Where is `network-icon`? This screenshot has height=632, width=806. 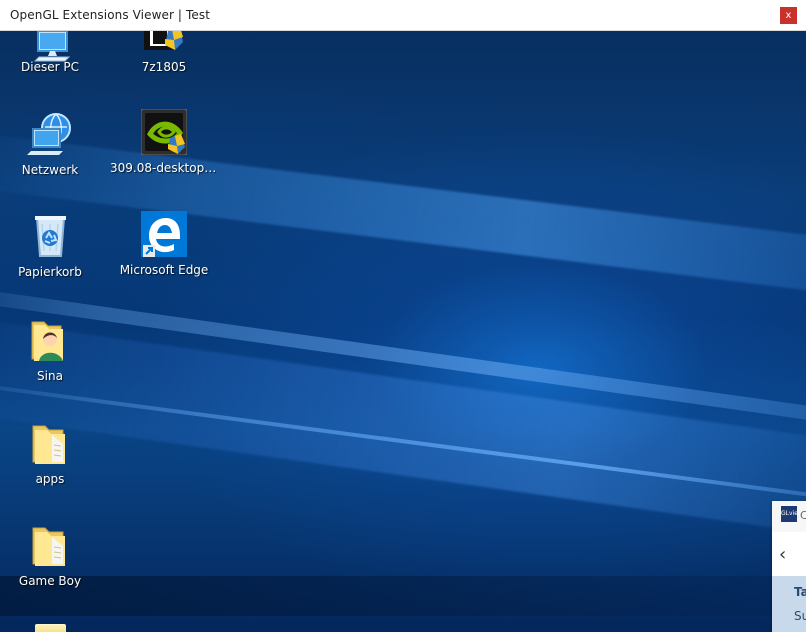 network-icon is located at coordinates (49, 134).